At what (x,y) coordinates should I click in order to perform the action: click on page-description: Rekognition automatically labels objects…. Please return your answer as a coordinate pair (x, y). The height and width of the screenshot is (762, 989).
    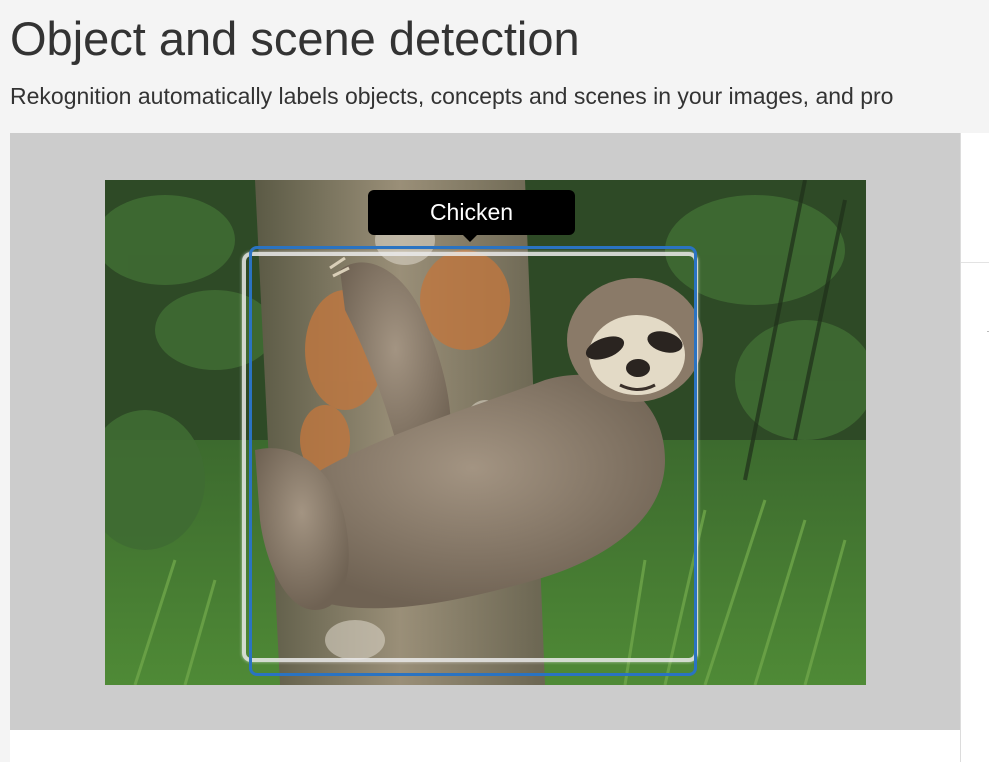
    Looking at the image, I should click on (452, 96).